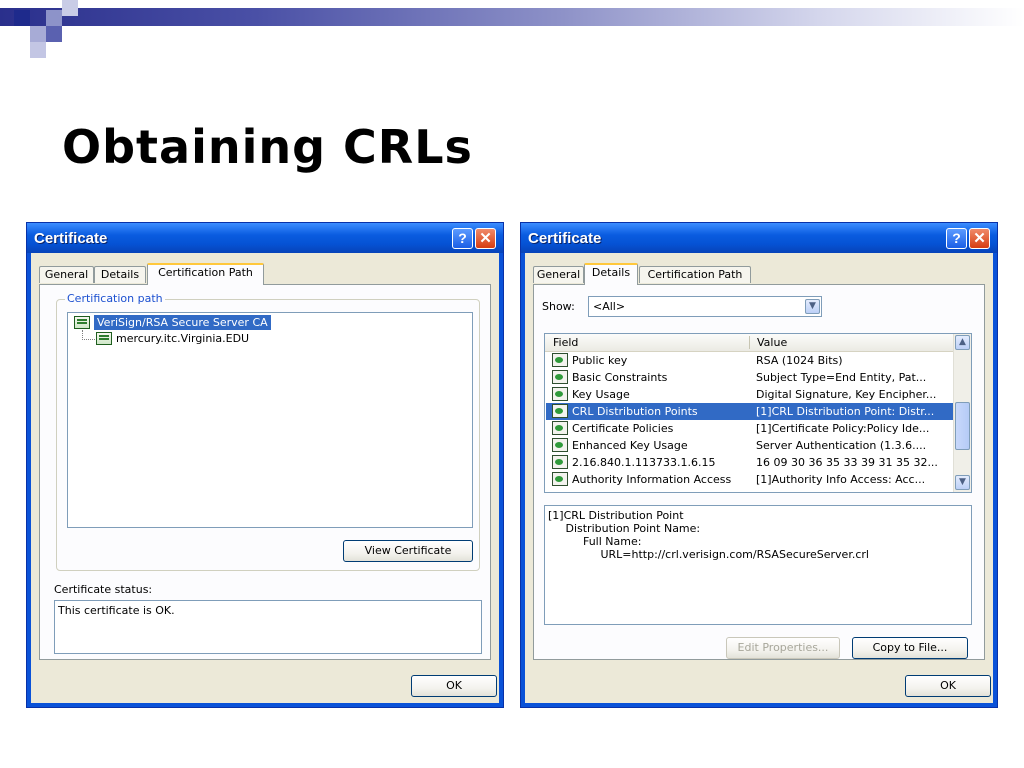 Image resolution: width=1024 pixels, height=768 pixels. What do you see at coordinates (512, 17) in the screenshot?
I see `header-gradient-bar` at bounding box center [512, 17].